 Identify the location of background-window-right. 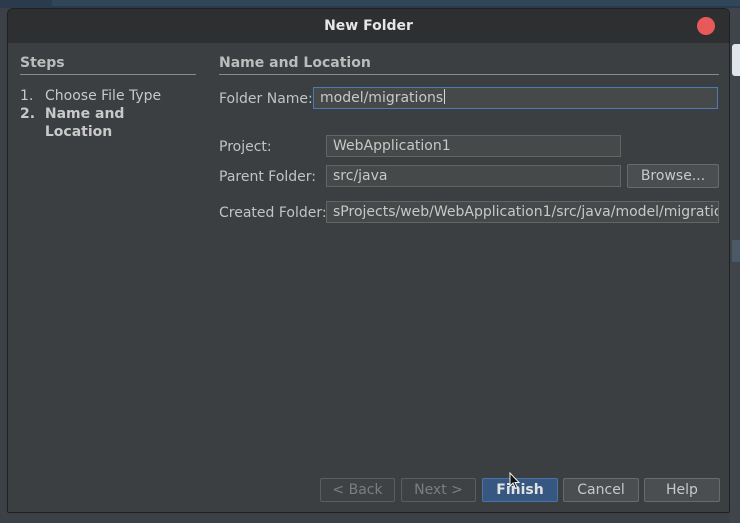
(735, 265).